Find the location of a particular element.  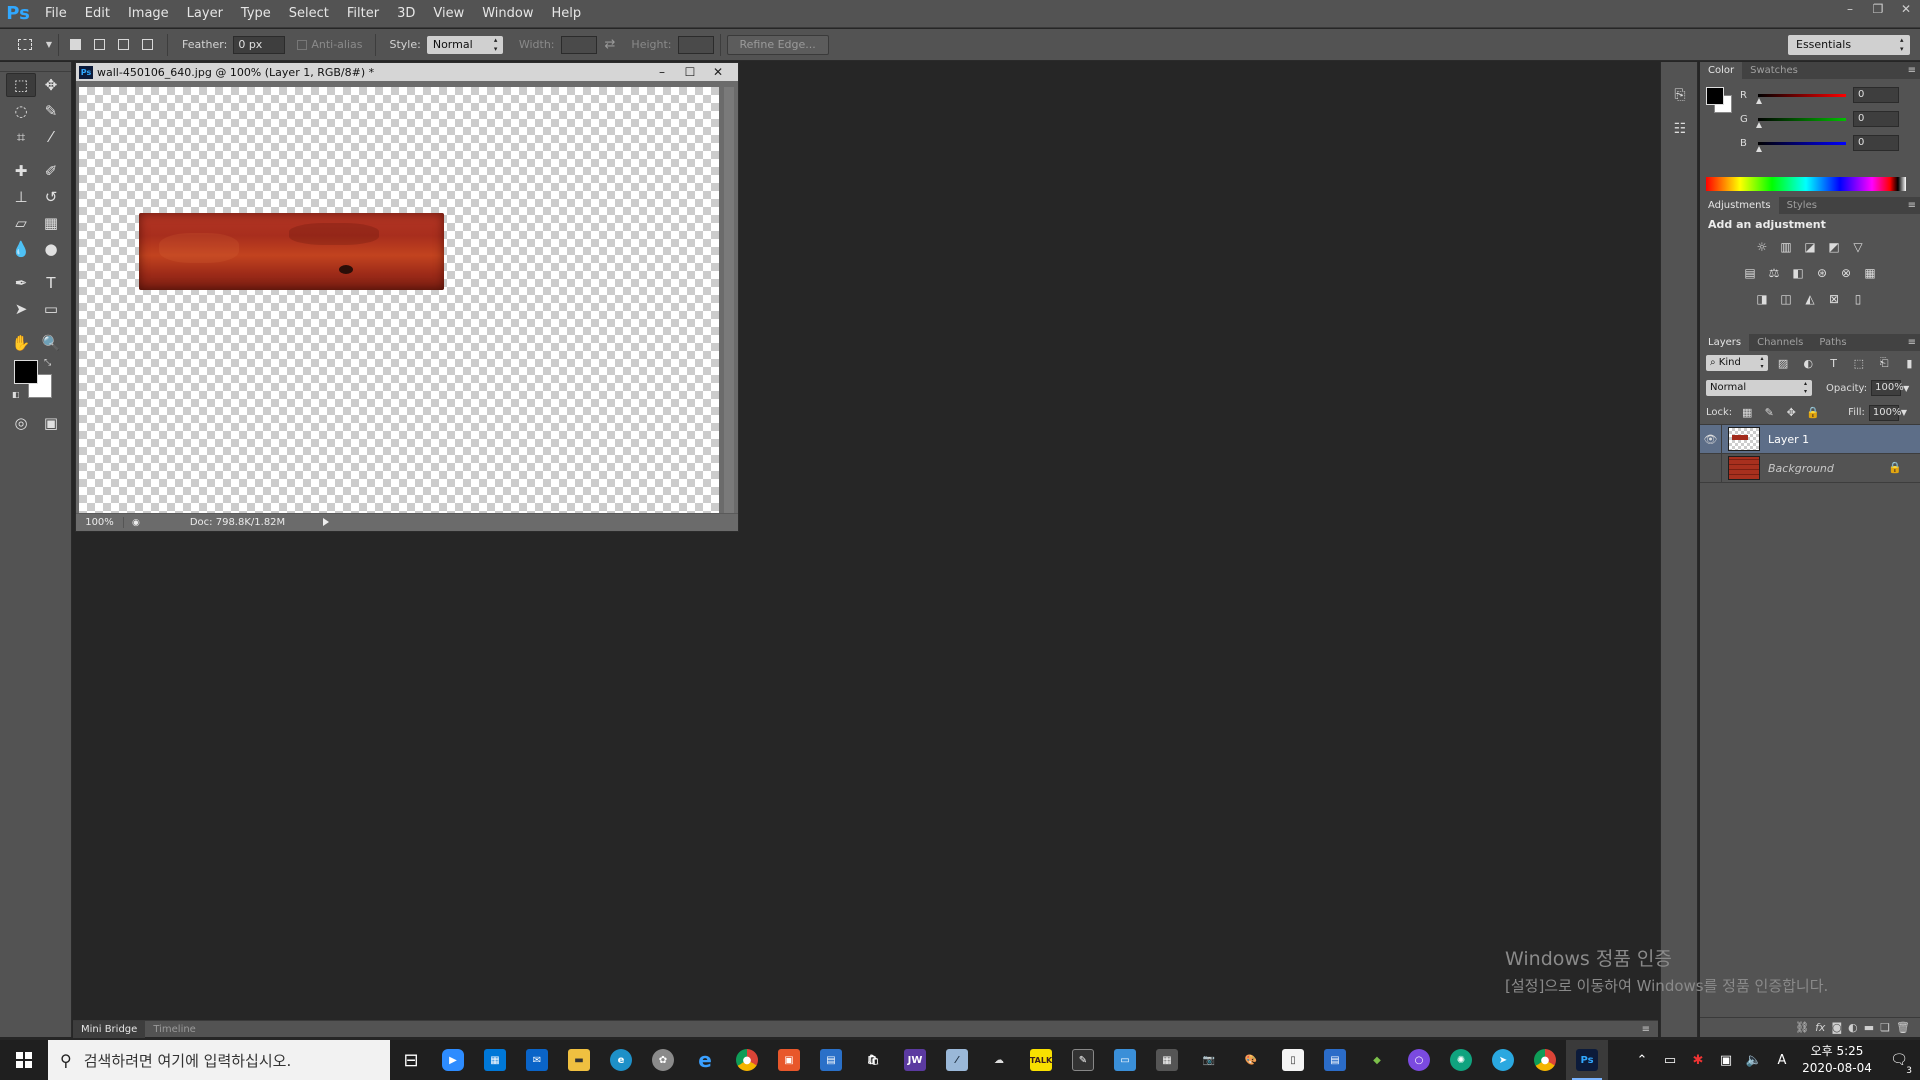

color-panel-foreground is located at coordinates (1715, 96).